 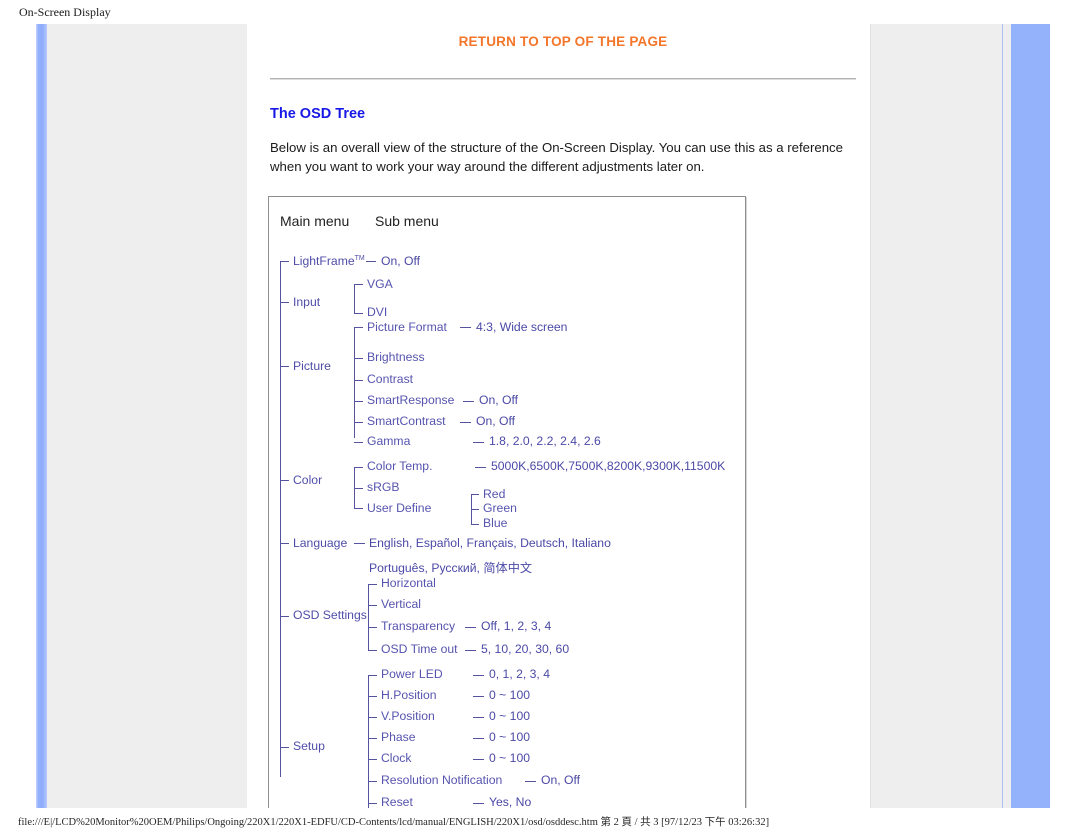 I want to click on tree-item-transparency: Transparency, so click(x=418, y=626).